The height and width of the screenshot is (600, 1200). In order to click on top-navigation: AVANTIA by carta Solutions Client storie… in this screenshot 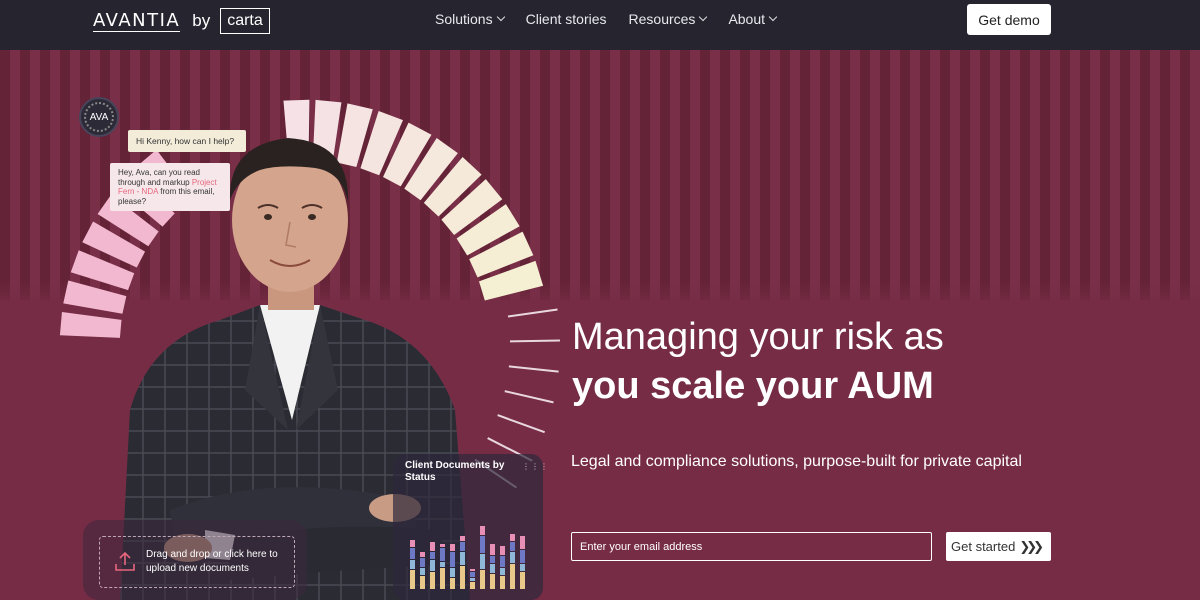, I will do `click(600, 25)`.